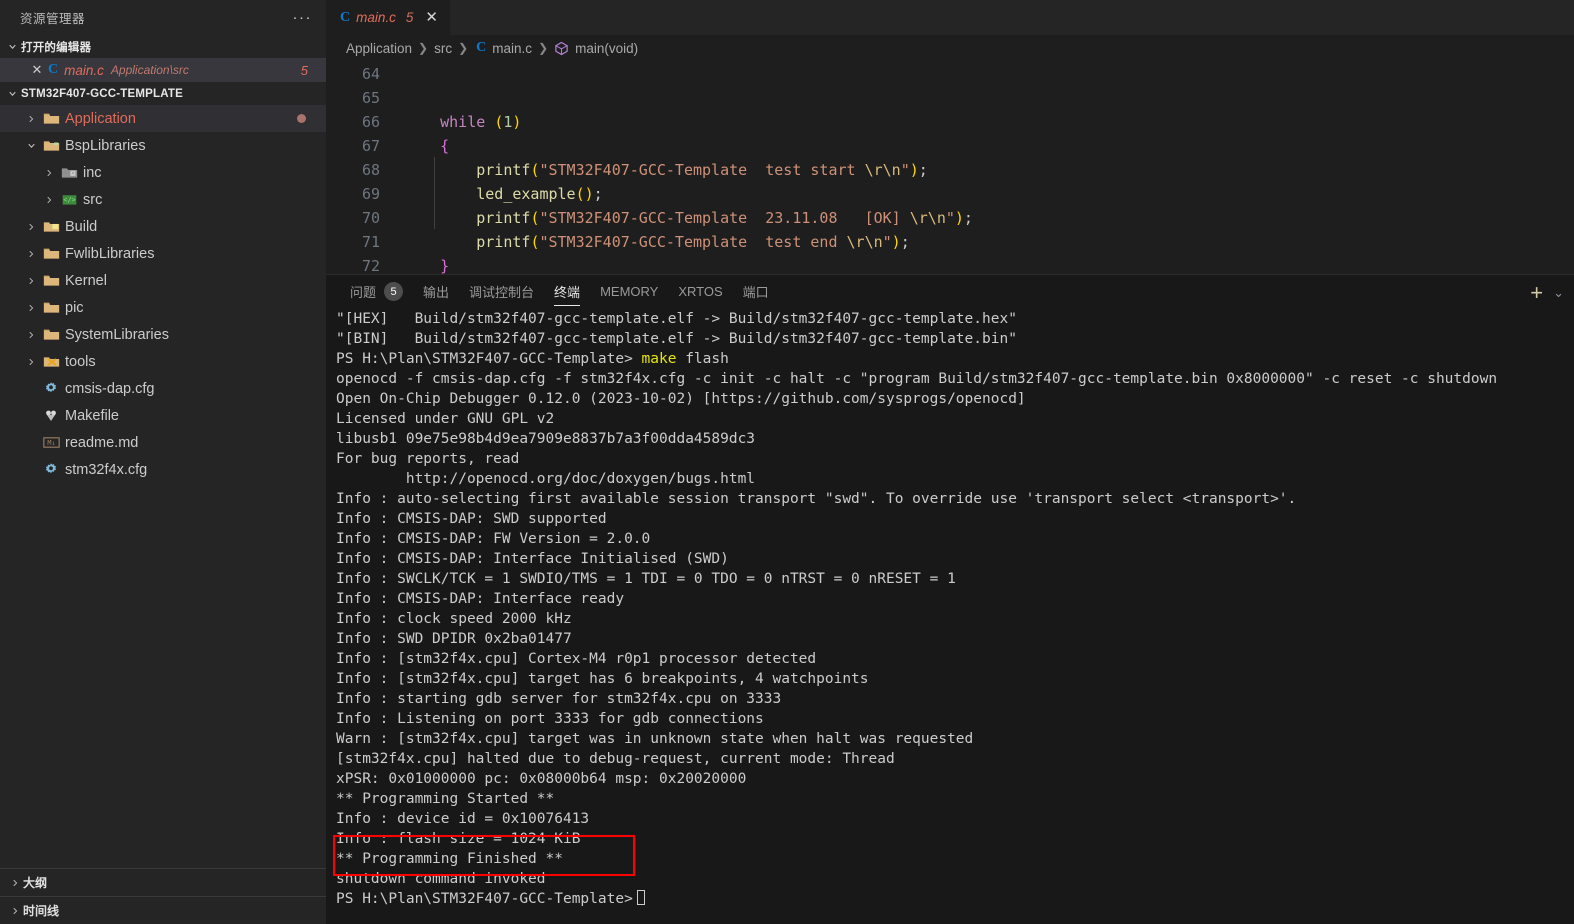  Describe the element at coordinates (149, 70) in the screenshot. I see `open-editor-filepath: Application\src` at that location.